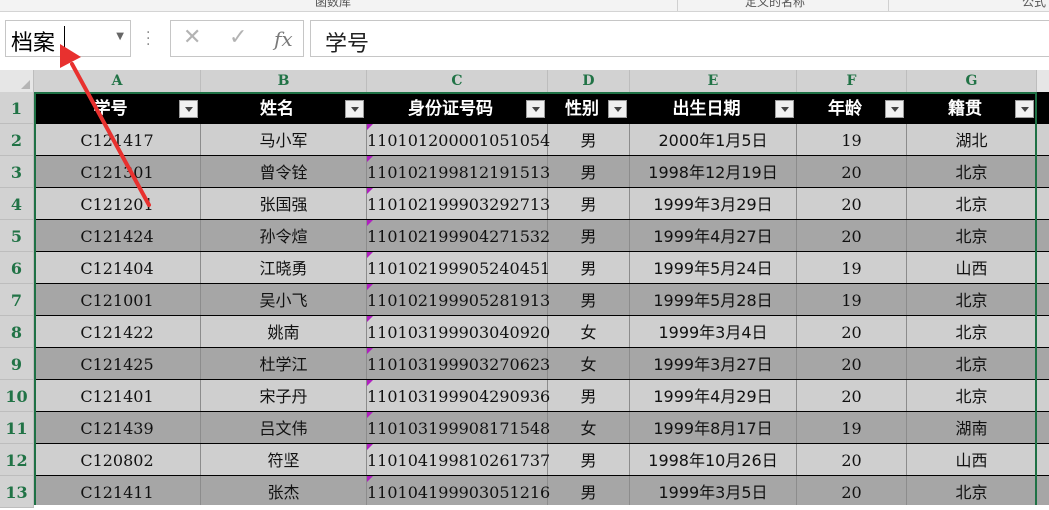 This screenshot has width=1049, height=510. I want to click on table-cell: 1998年12月19日, so click(713, 171).